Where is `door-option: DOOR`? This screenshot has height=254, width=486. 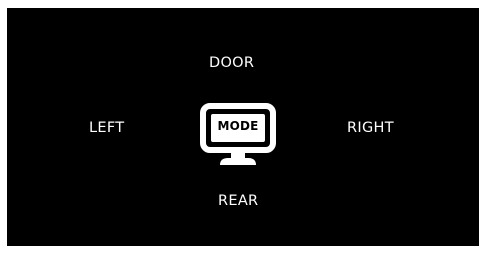 door-option: DOOR is located at coordinates (231, 63).